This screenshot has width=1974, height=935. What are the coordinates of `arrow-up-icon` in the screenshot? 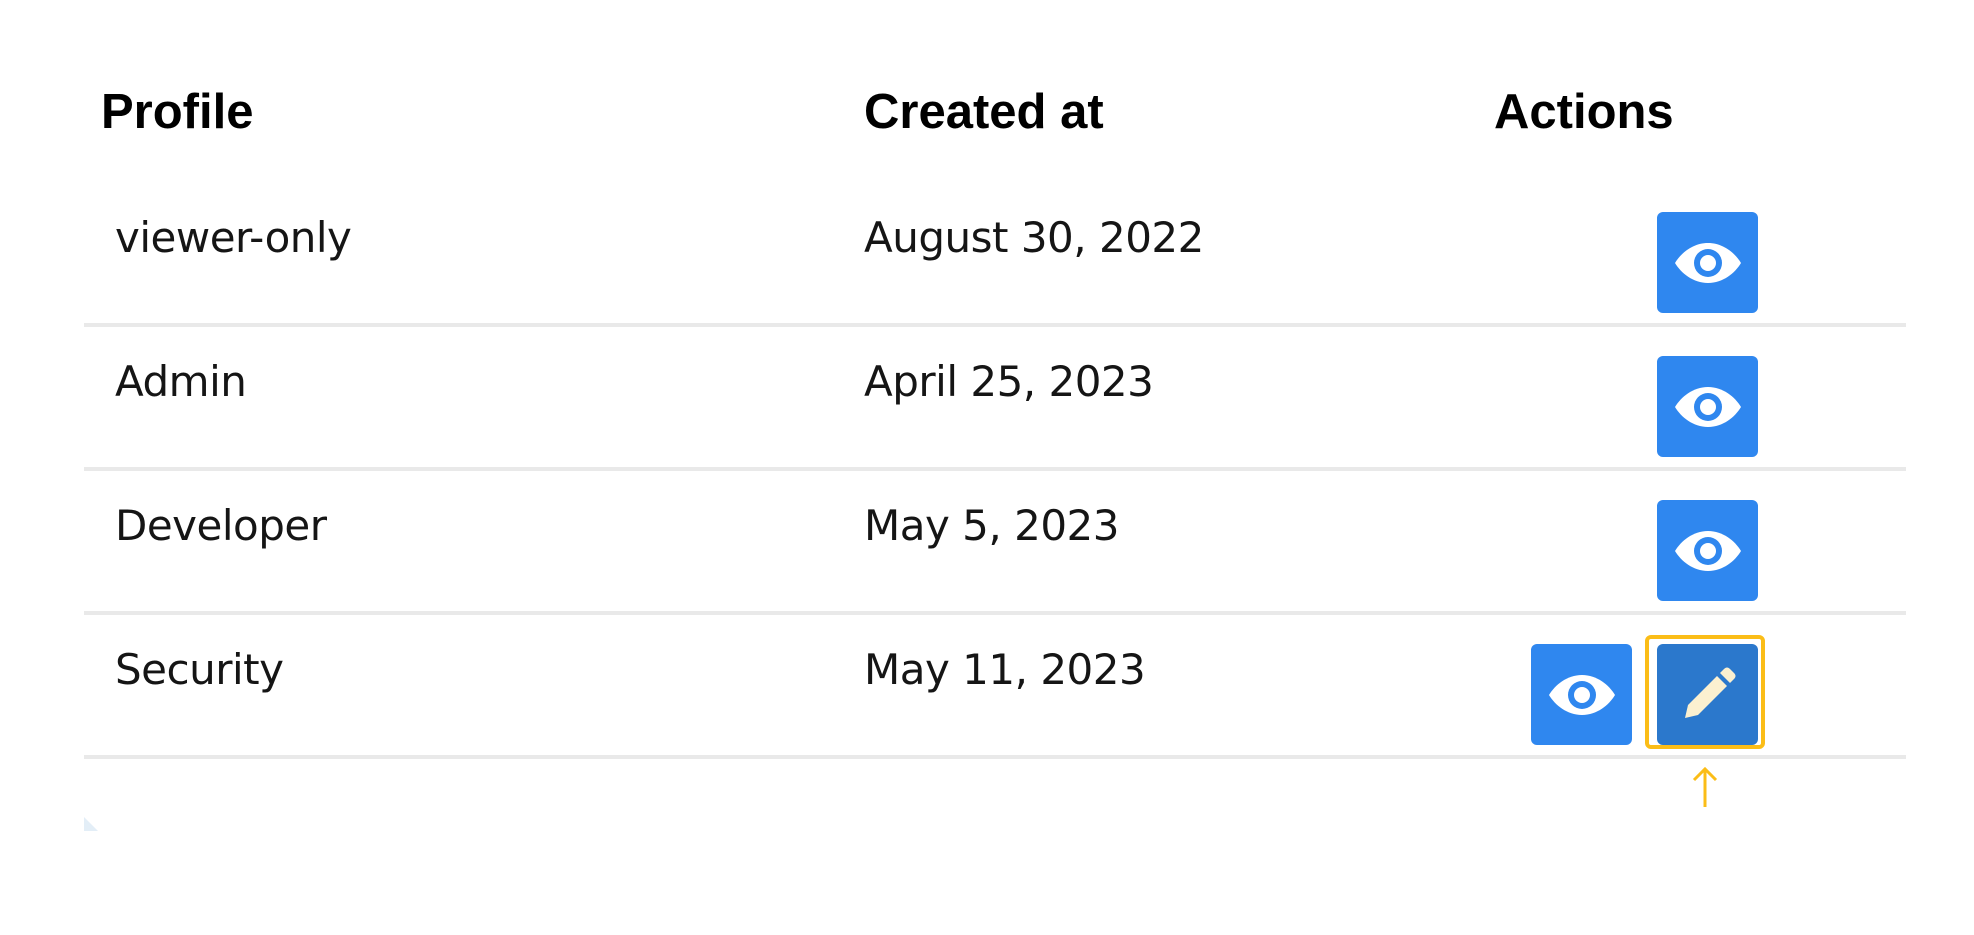 It's located at (1705, 786).